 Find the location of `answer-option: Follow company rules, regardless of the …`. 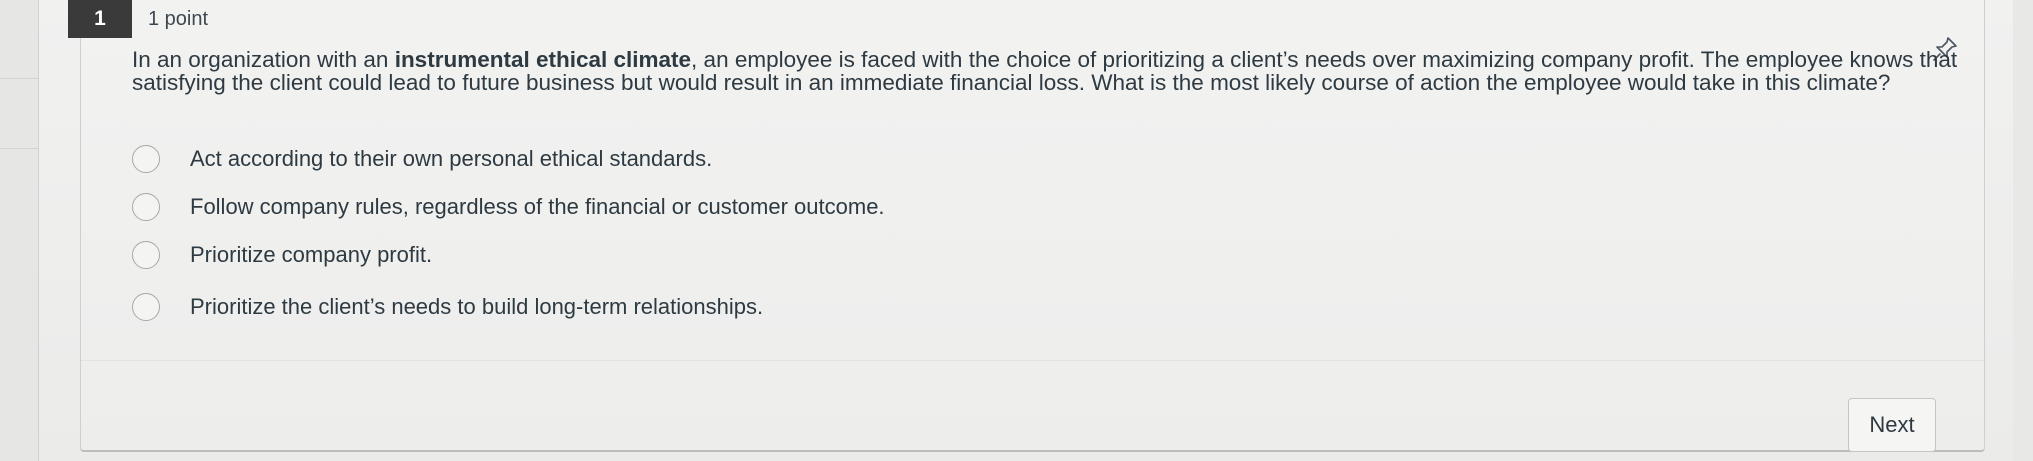

answer-option: Follow company rules, regardless of the … is located at coordinates (508, 207).